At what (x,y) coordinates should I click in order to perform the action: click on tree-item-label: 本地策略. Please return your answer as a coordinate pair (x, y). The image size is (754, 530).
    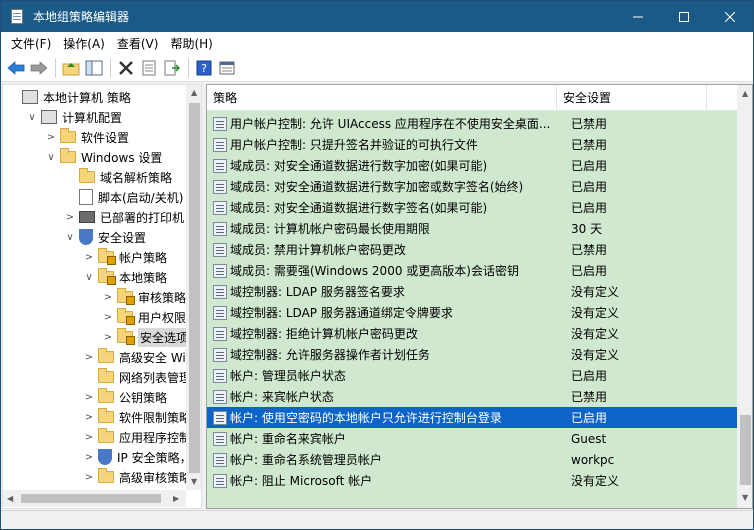
    Looking at the image, I should click on (143, 277).